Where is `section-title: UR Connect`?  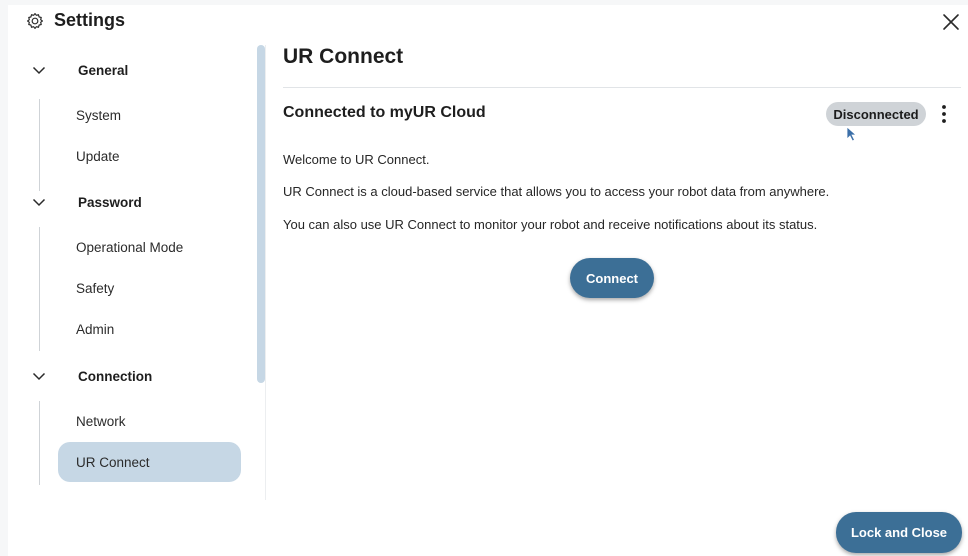 section-title: UR Connect is located at coordinates (343, 56).